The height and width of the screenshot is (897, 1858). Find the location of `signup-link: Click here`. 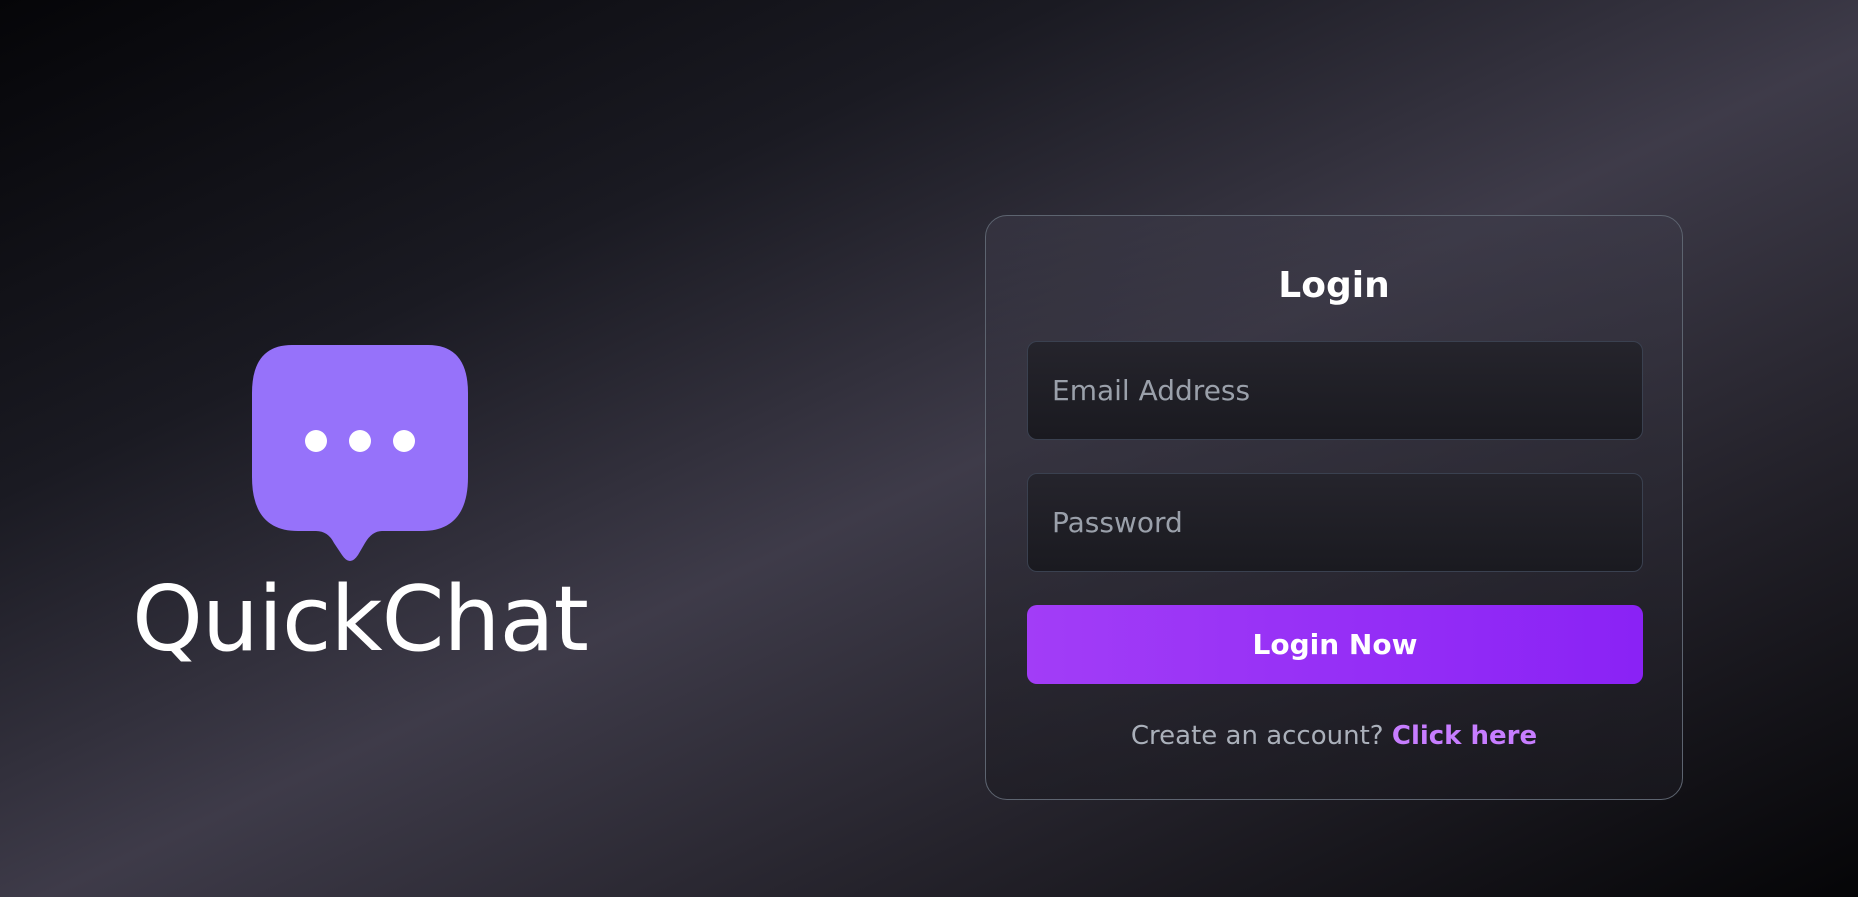

signup-link: Click here is located at coordinates (1464, 736).